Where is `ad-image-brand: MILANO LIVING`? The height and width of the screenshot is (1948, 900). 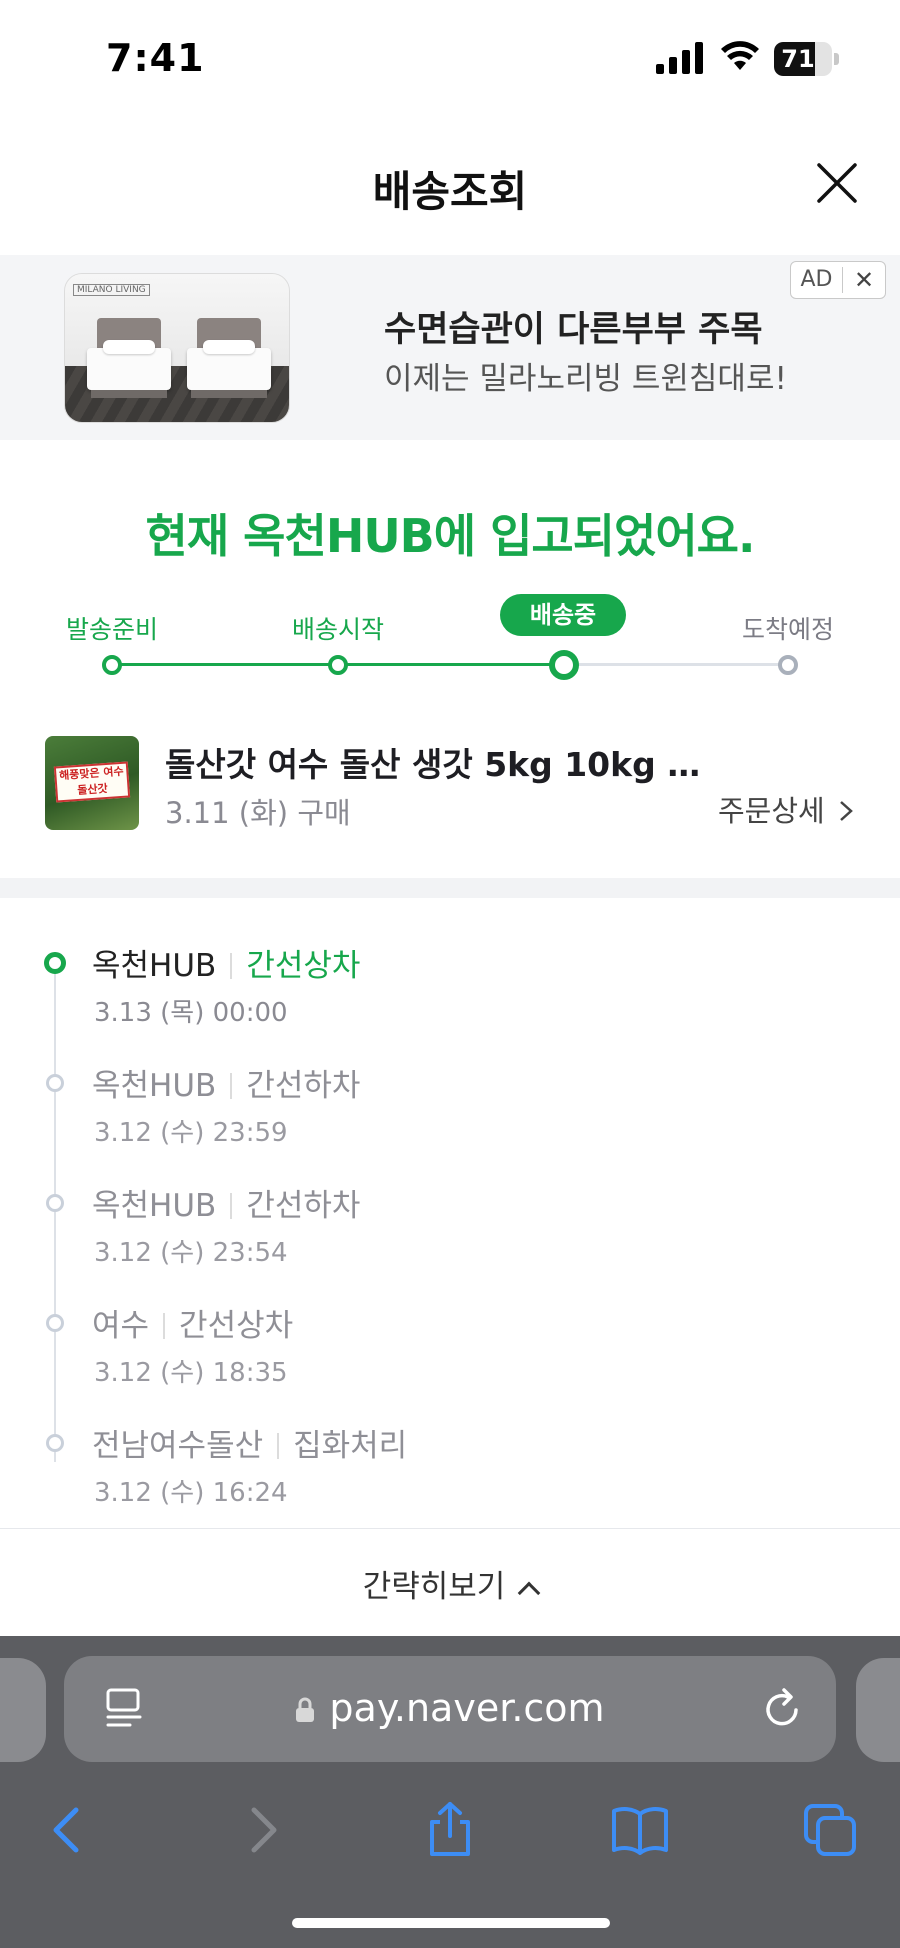
ad-image-brand: MILANO LIVING is located at coordinates (111, 290).